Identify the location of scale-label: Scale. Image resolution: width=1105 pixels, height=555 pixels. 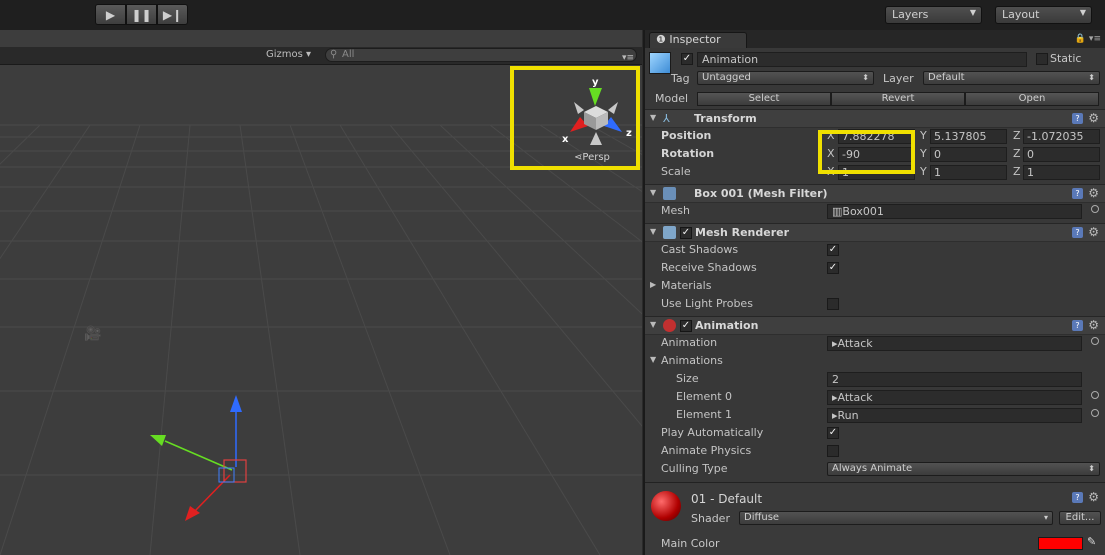
(676, 171).